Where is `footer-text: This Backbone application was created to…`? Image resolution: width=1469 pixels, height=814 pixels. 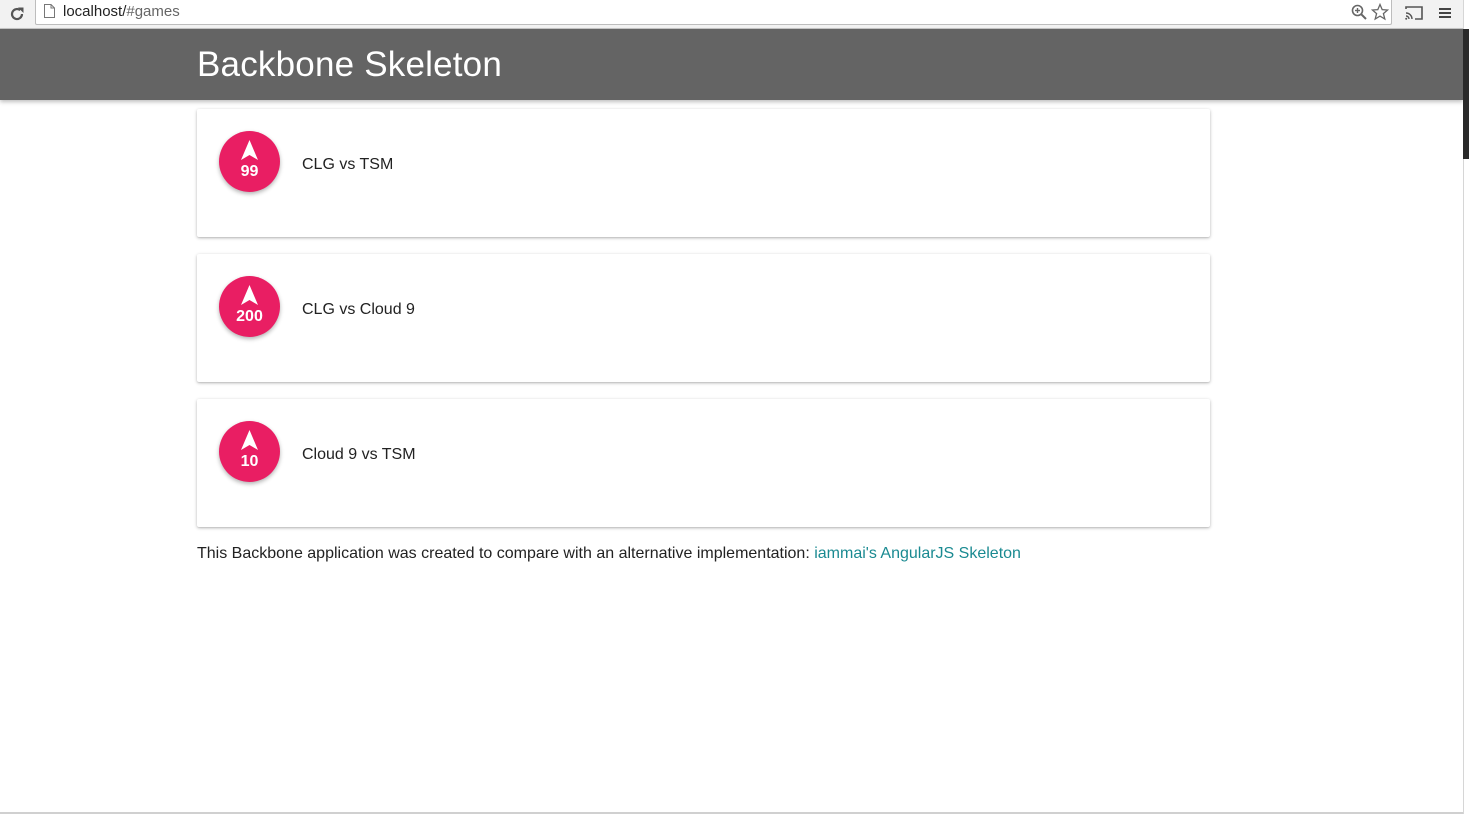 footer-text: This Backbone application was created to… is located at coordinates (506, 553).